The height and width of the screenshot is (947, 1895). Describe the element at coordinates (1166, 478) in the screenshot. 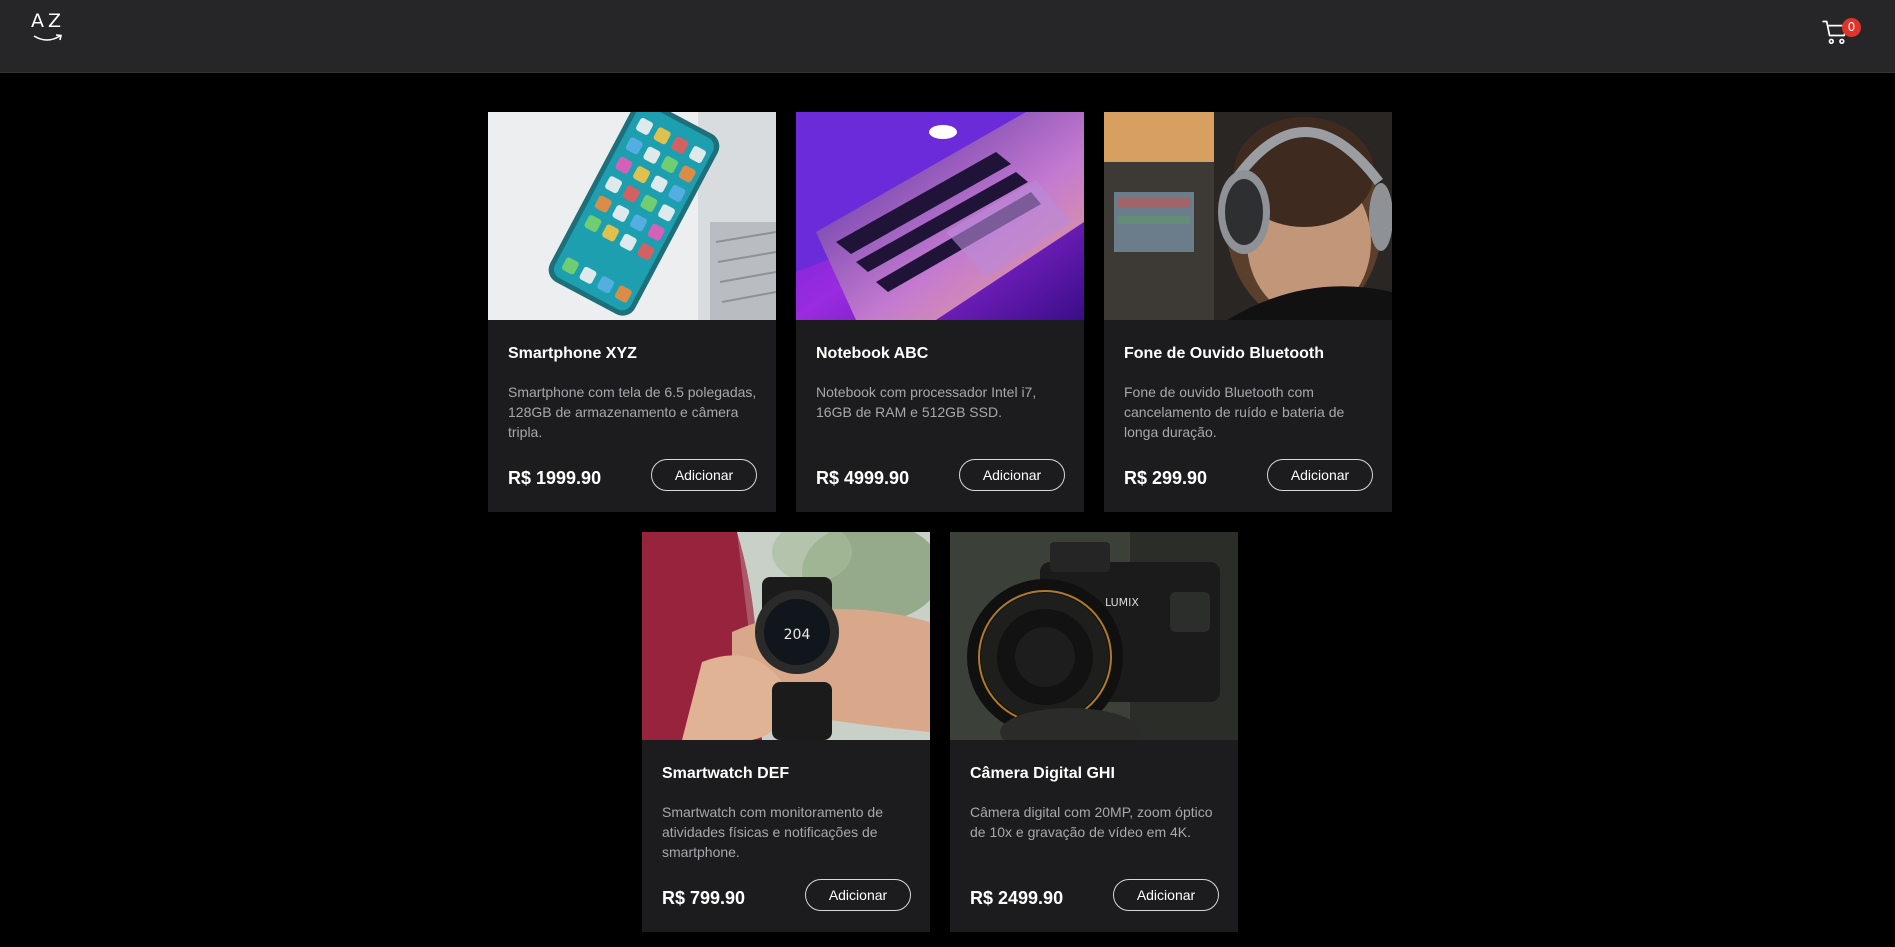

I see `product-price: R$ 299.90` at that location.